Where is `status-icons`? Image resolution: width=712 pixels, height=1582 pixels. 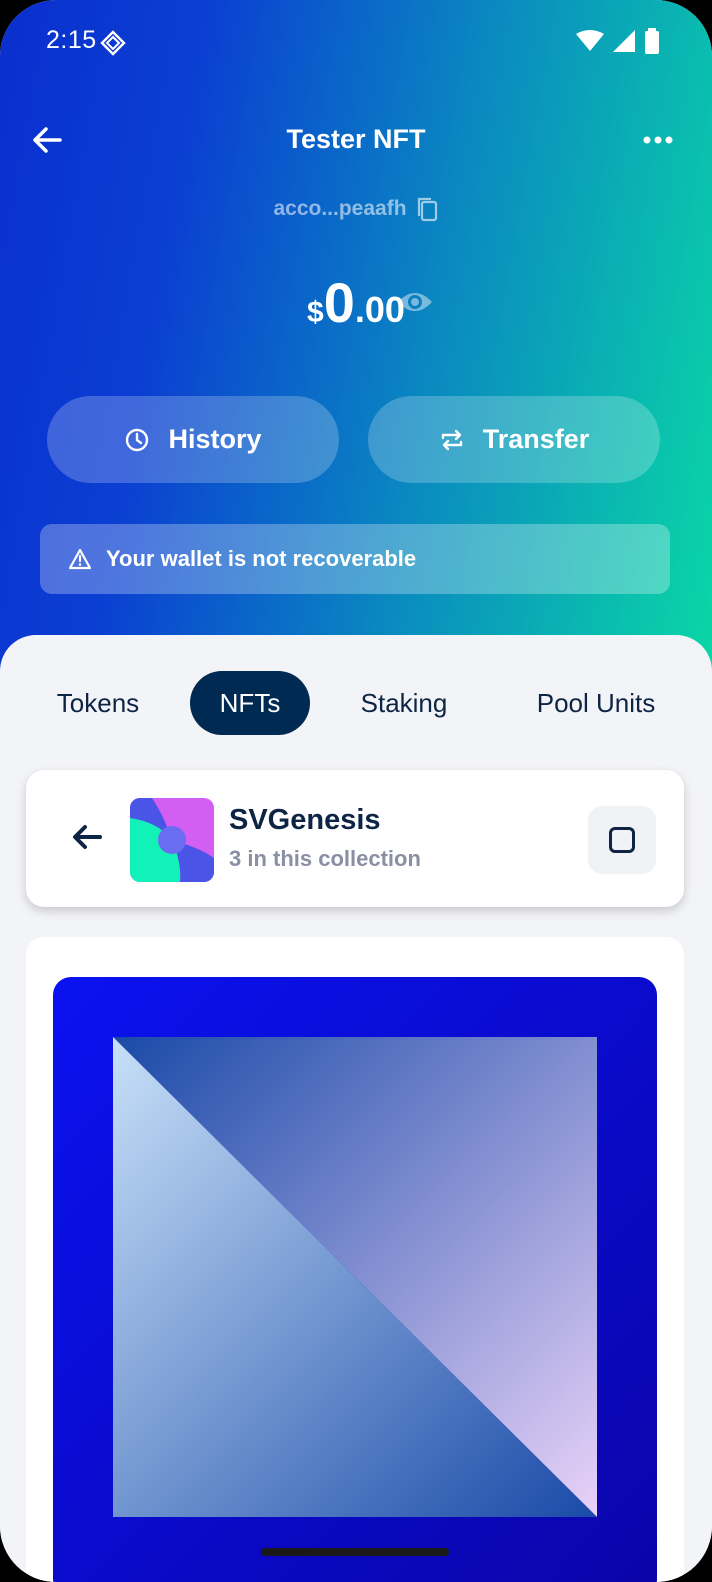
status-icons is located at coordinates (618, 41).